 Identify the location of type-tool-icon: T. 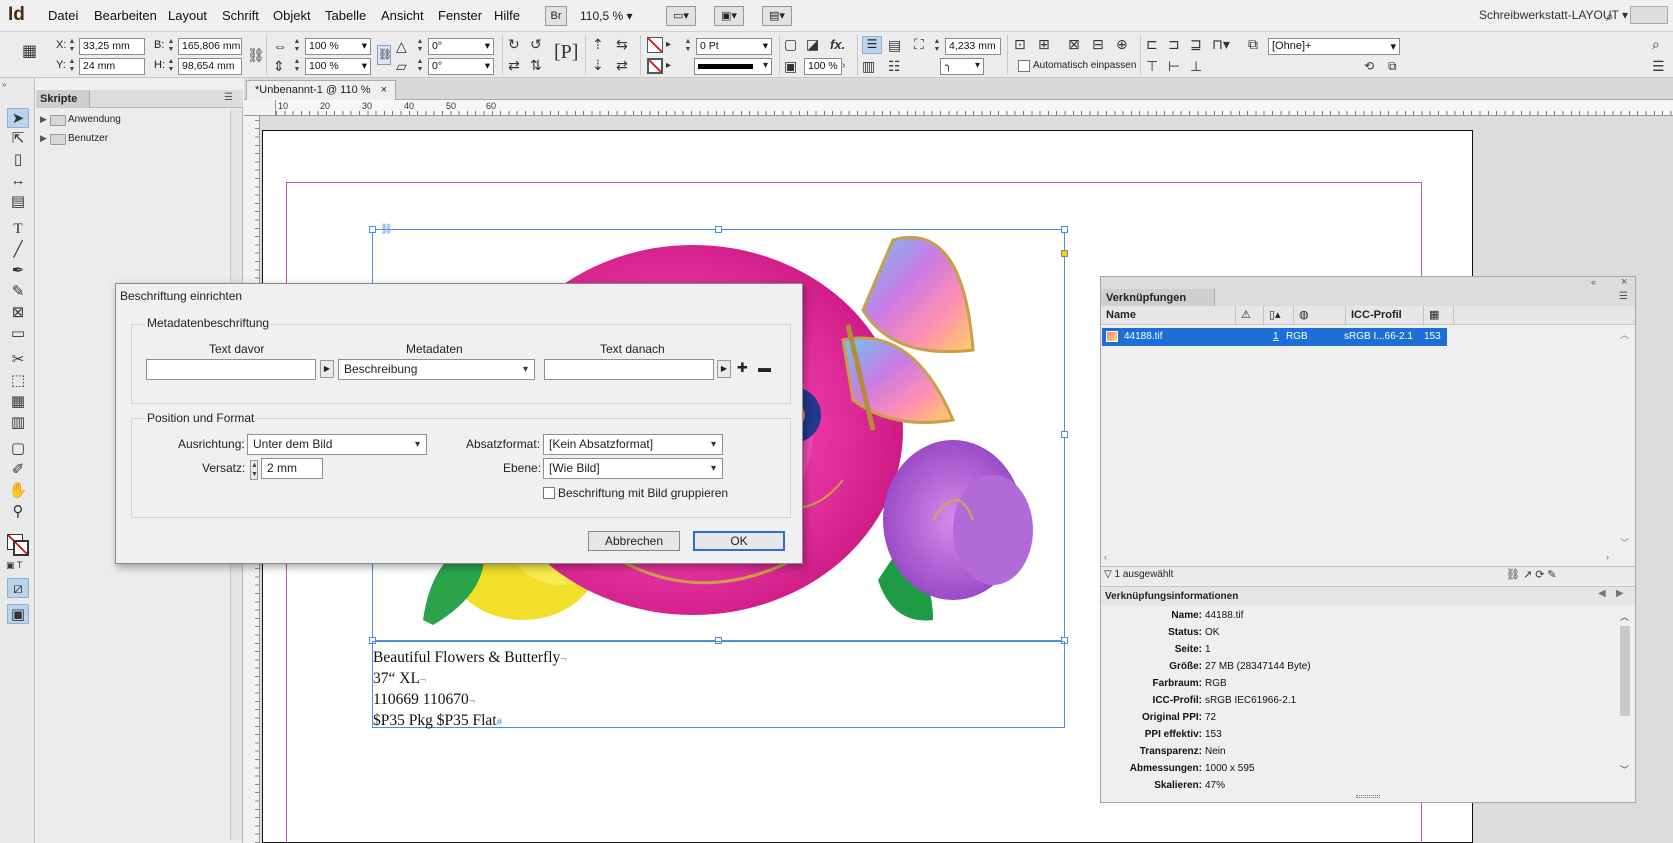
(18, 229).